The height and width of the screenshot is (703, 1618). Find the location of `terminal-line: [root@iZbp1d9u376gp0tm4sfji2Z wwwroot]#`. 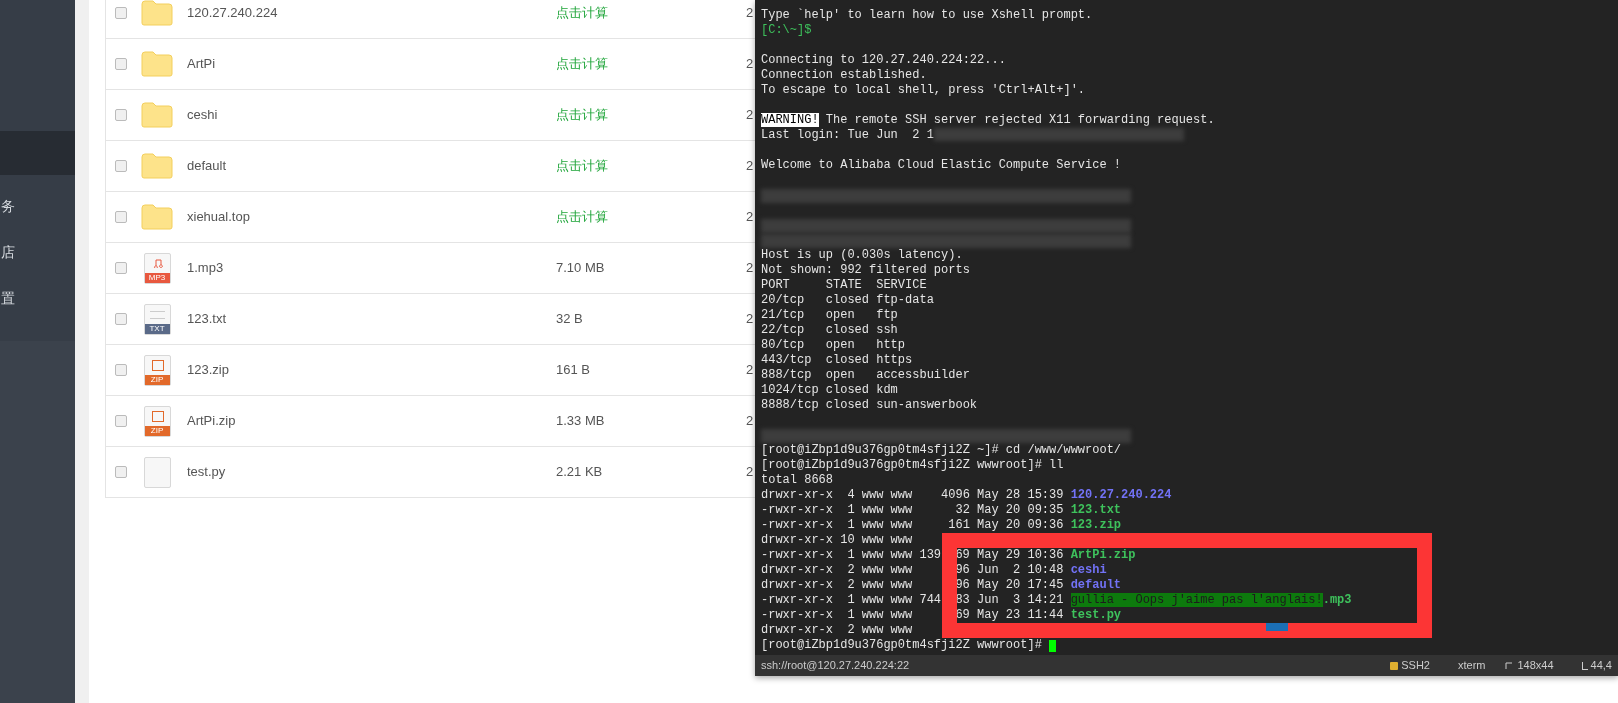

terminal-line: [root@iZbp1d9u376gp0tm4sfji2Z wwwroot]# is located at coordinates (902, 645).